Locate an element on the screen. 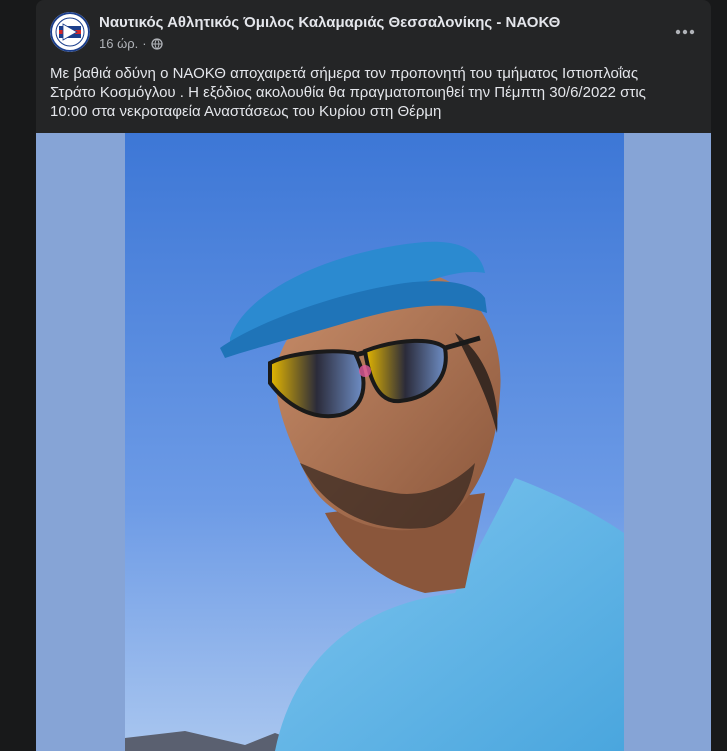 The height and width of the screenshot is (751, 727). more-options-icon is located at coordinates (685, 32).